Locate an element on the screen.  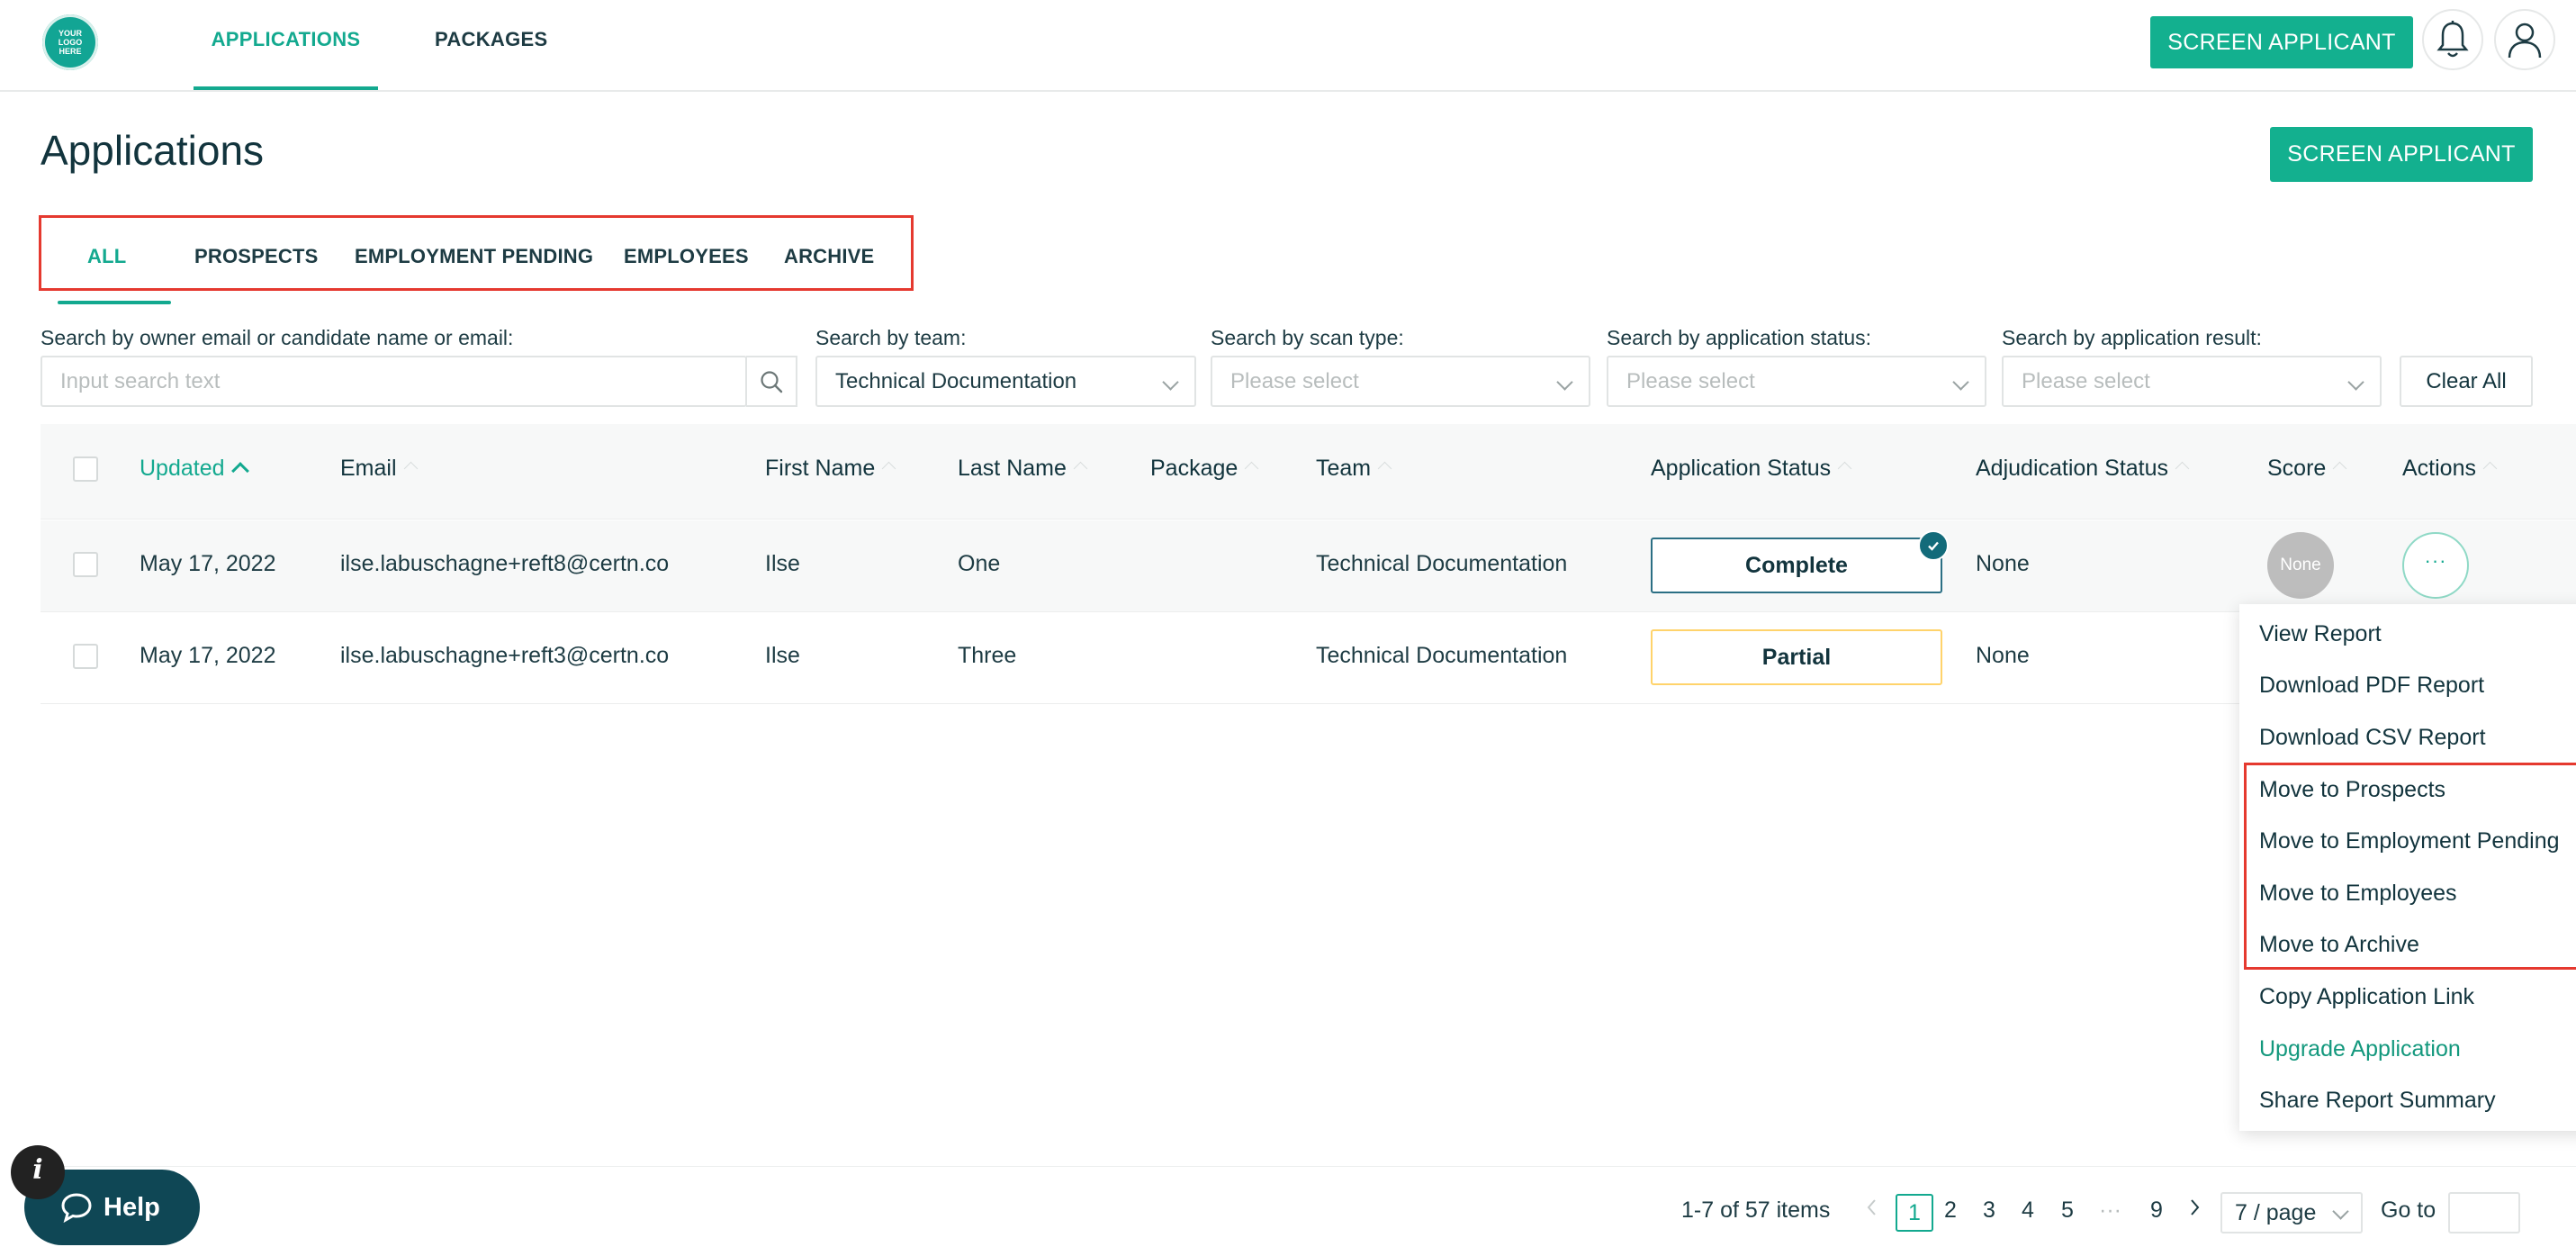
application-result-select: Please select is located at coordinates (2192, 382).